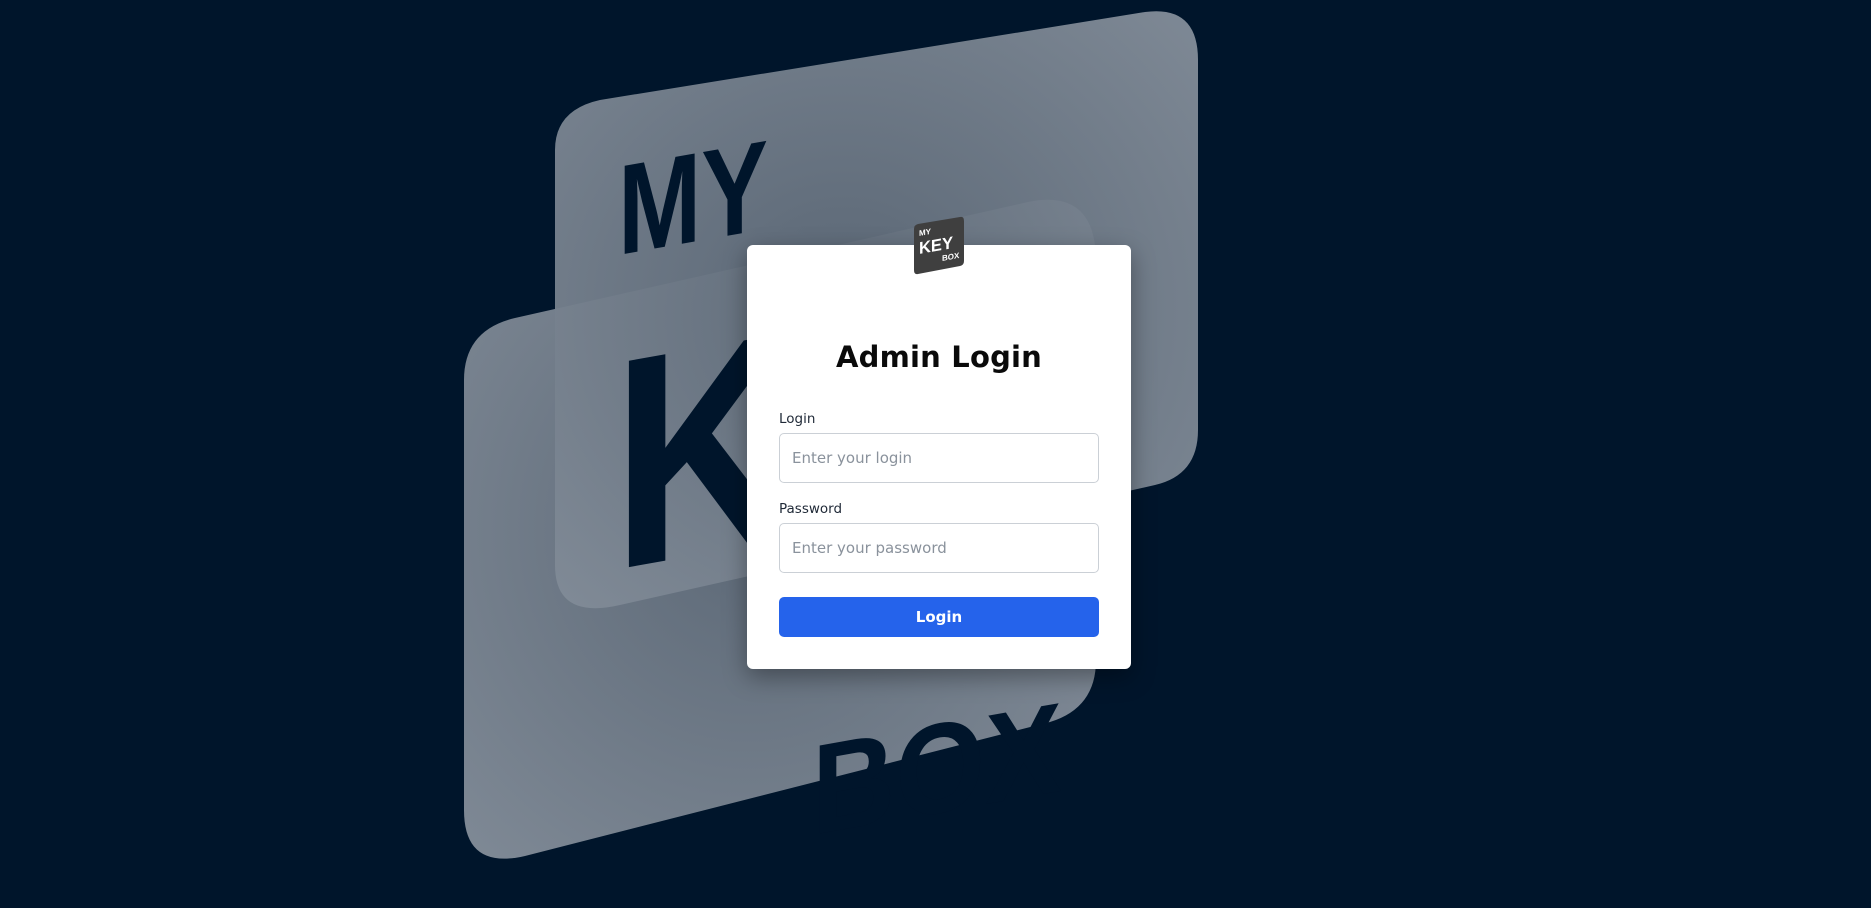 The width and height of the screenshot is (1871, 908). I want to click on watermark-line1: MY, so click(693, 197).